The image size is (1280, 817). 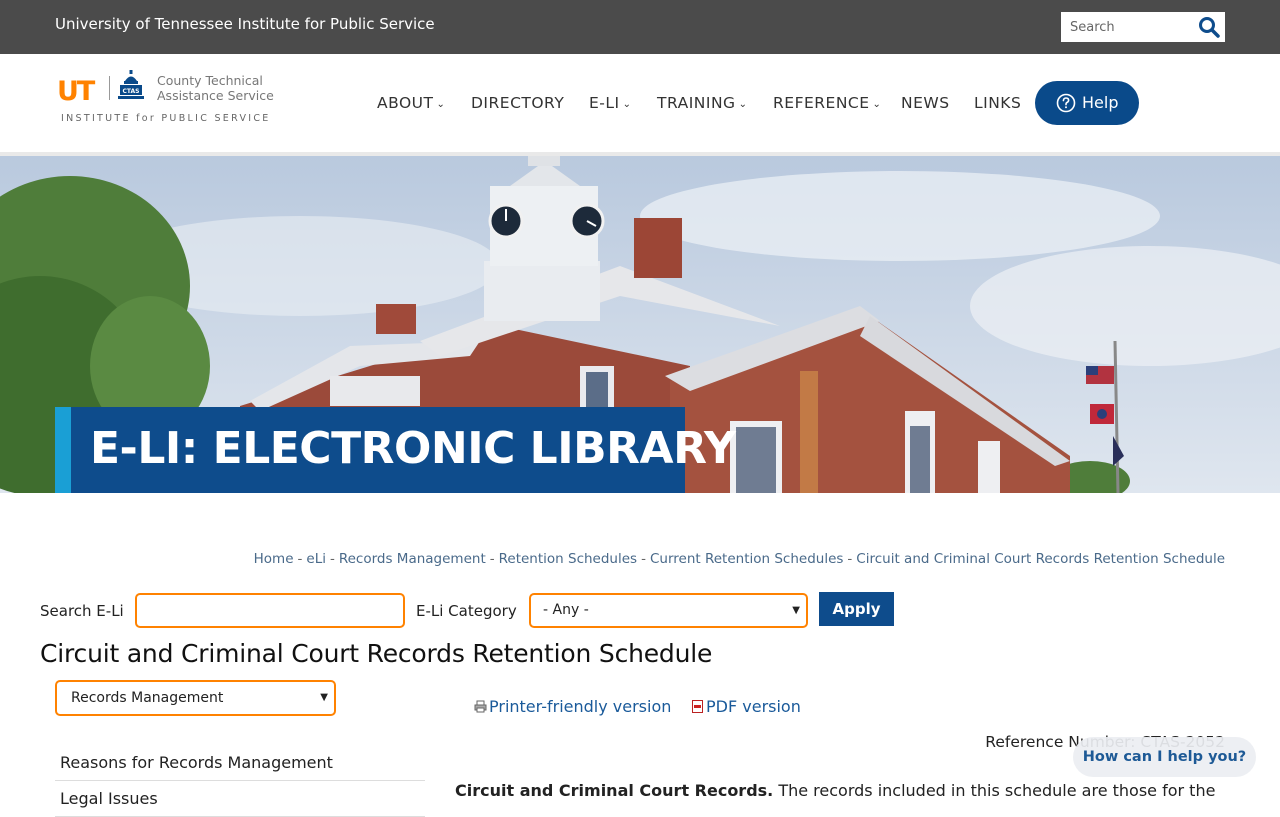 I want to click on pdf-link: PDF version, so click(x=746, y=706).